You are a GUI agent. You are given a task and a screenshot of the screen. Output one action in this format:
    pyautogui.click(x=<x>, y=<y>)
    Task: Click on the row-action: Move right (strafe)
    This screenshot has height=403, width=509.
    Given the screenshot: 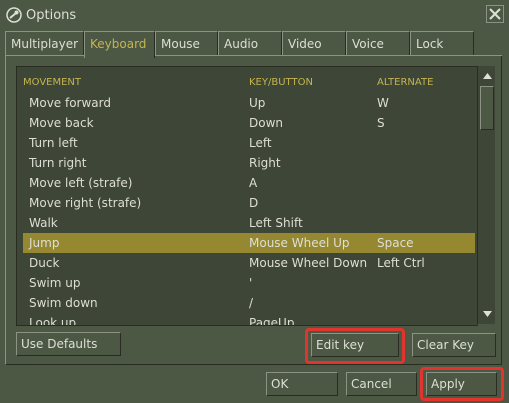 What is the action you would take?
    pyautogui.click(x=85, y=203)
    